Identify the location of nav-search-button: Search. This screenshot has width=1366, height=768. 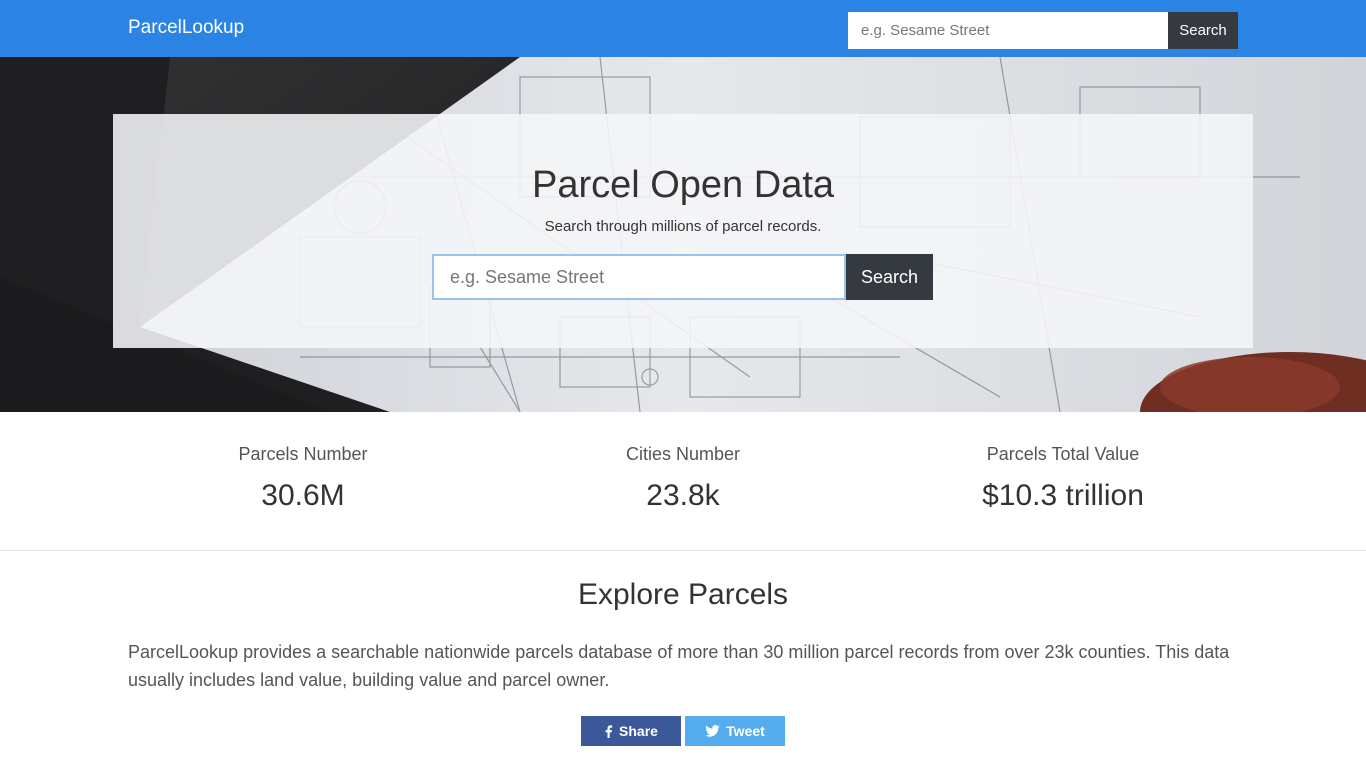
(1203, 30).